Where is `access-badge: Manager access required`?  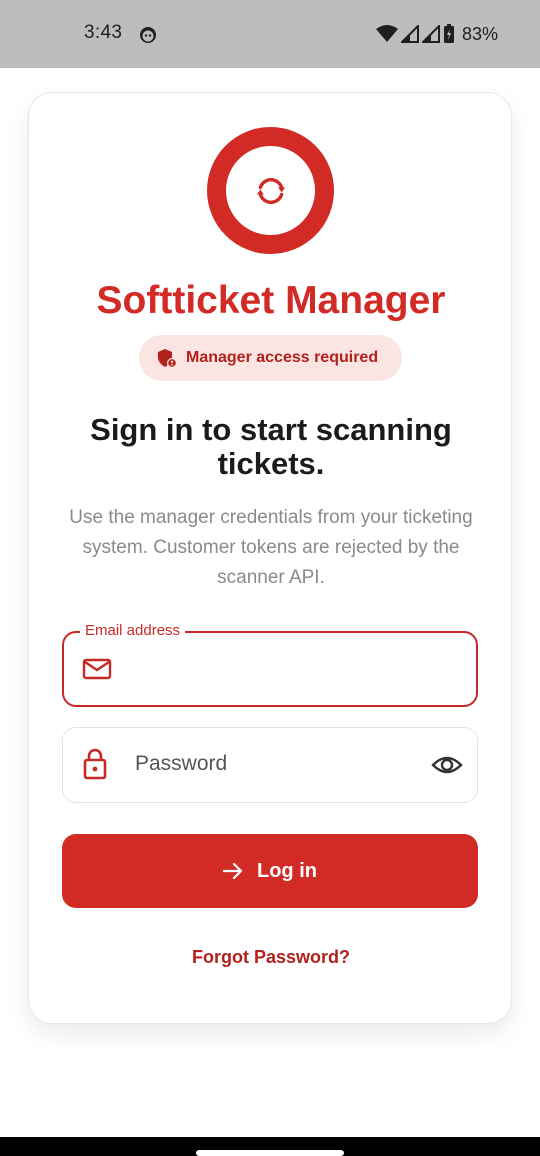 access-badge: Manager access required is located at coordinates (270, 358).